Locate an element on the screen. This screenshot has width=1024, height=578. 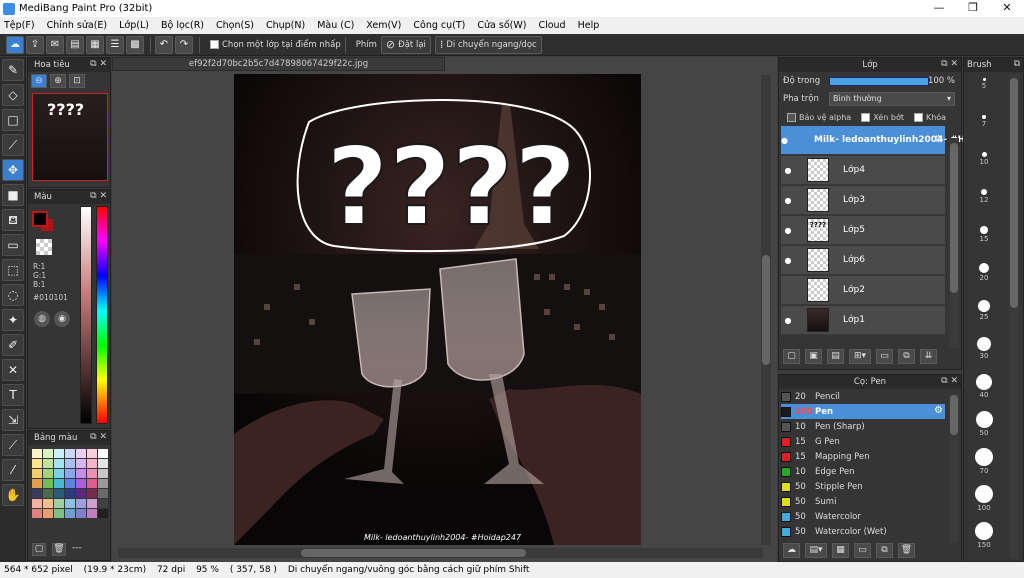
menu-file: Tệp(F) is located at coordinates (19, 25).